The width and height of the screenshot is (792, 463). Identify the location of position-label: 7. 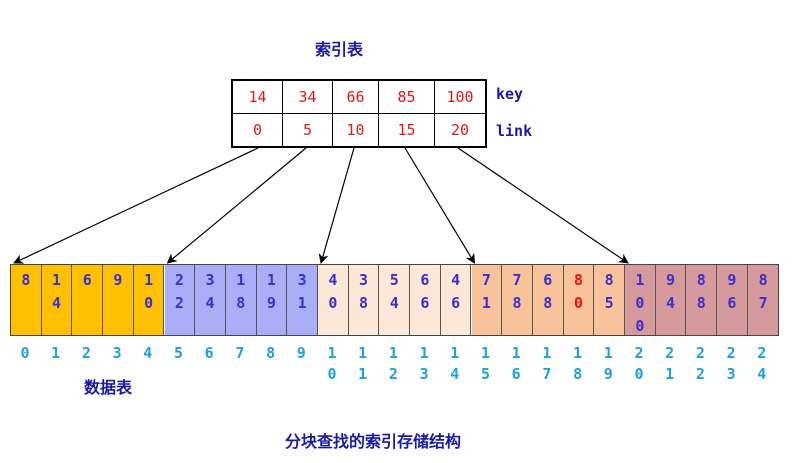
(240, 353).